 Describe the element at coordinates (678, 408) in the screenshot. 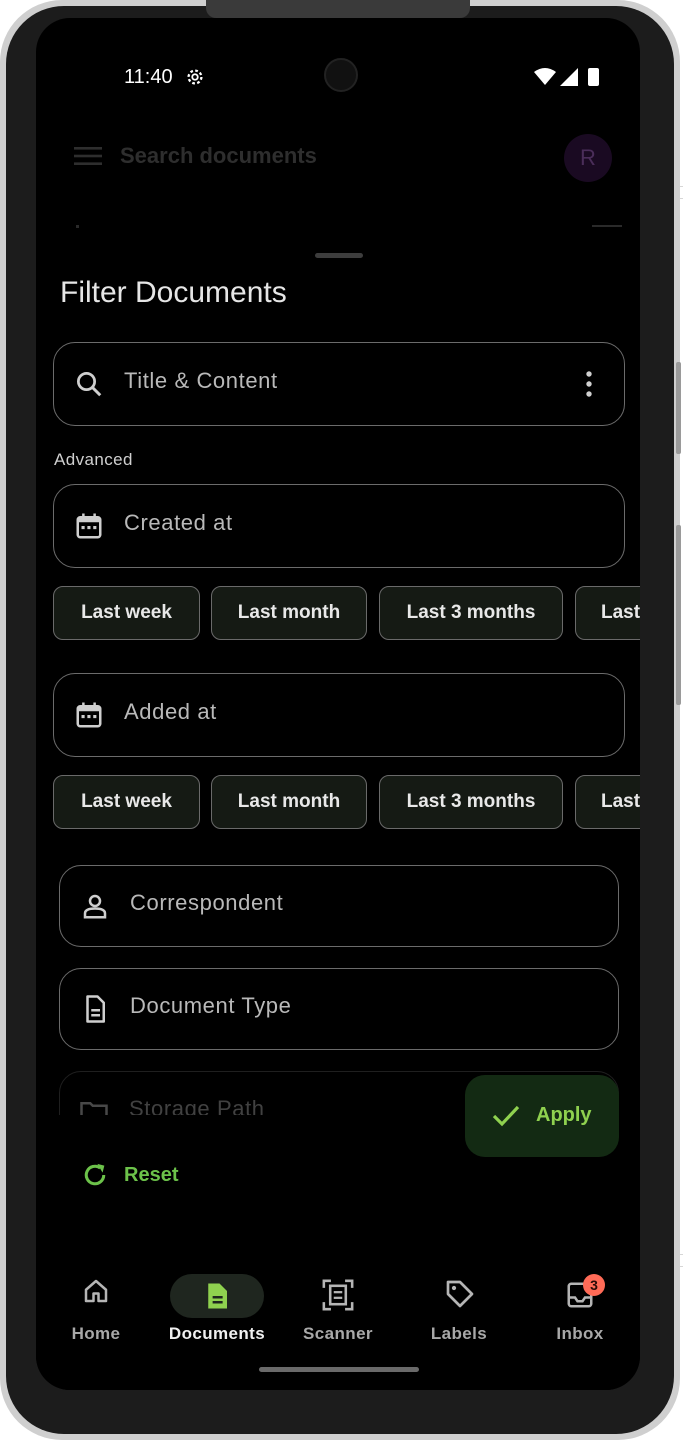

I see `volume-button` at that location.